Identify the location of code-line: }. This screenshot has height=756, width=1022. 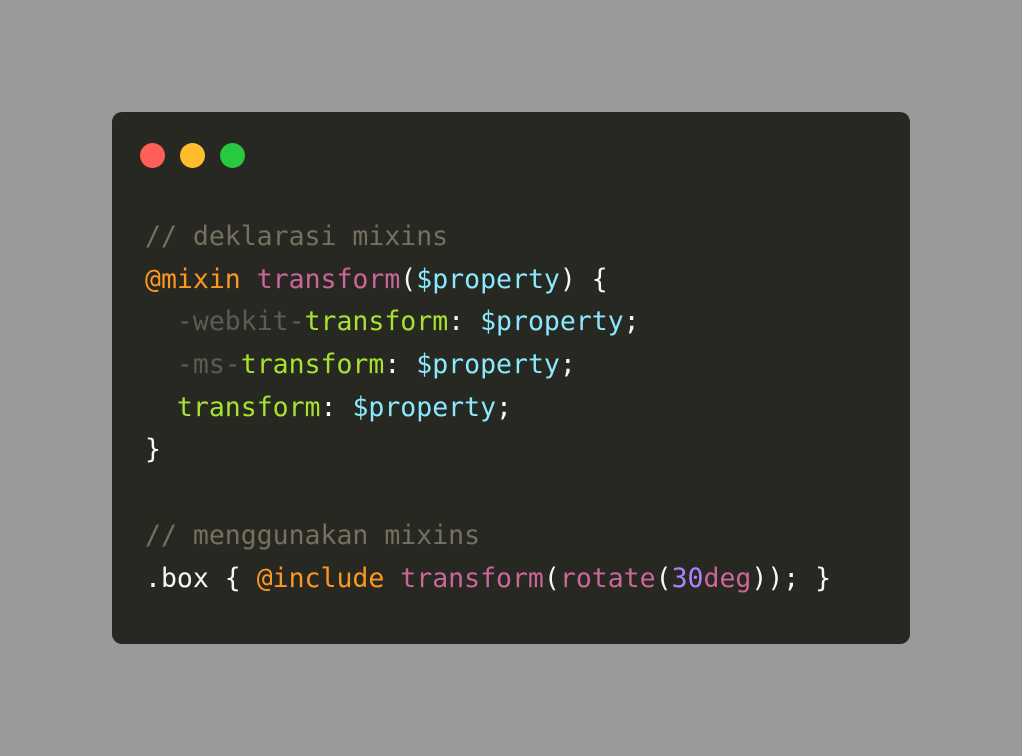
(488, 450).